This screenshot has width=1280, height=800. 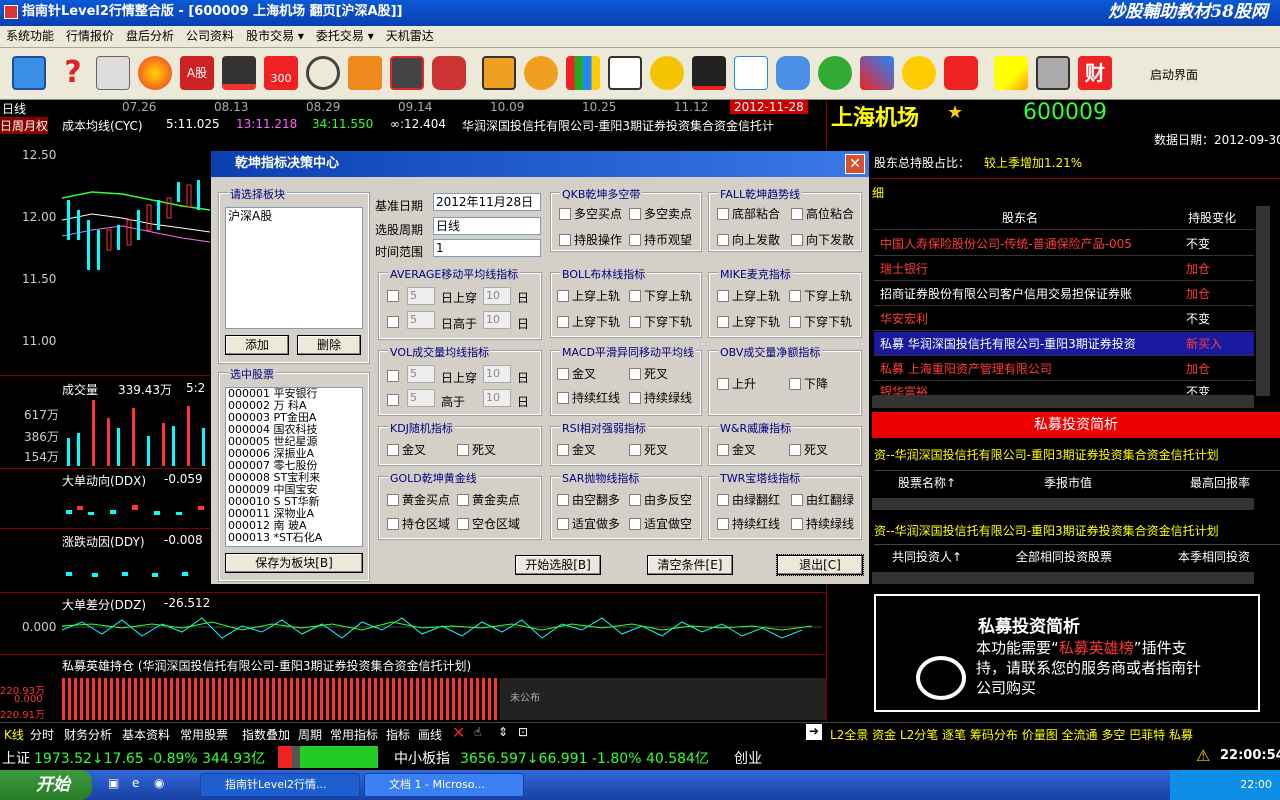 I want to click on checkbox: 持币观望, so click(x=660, y=240).